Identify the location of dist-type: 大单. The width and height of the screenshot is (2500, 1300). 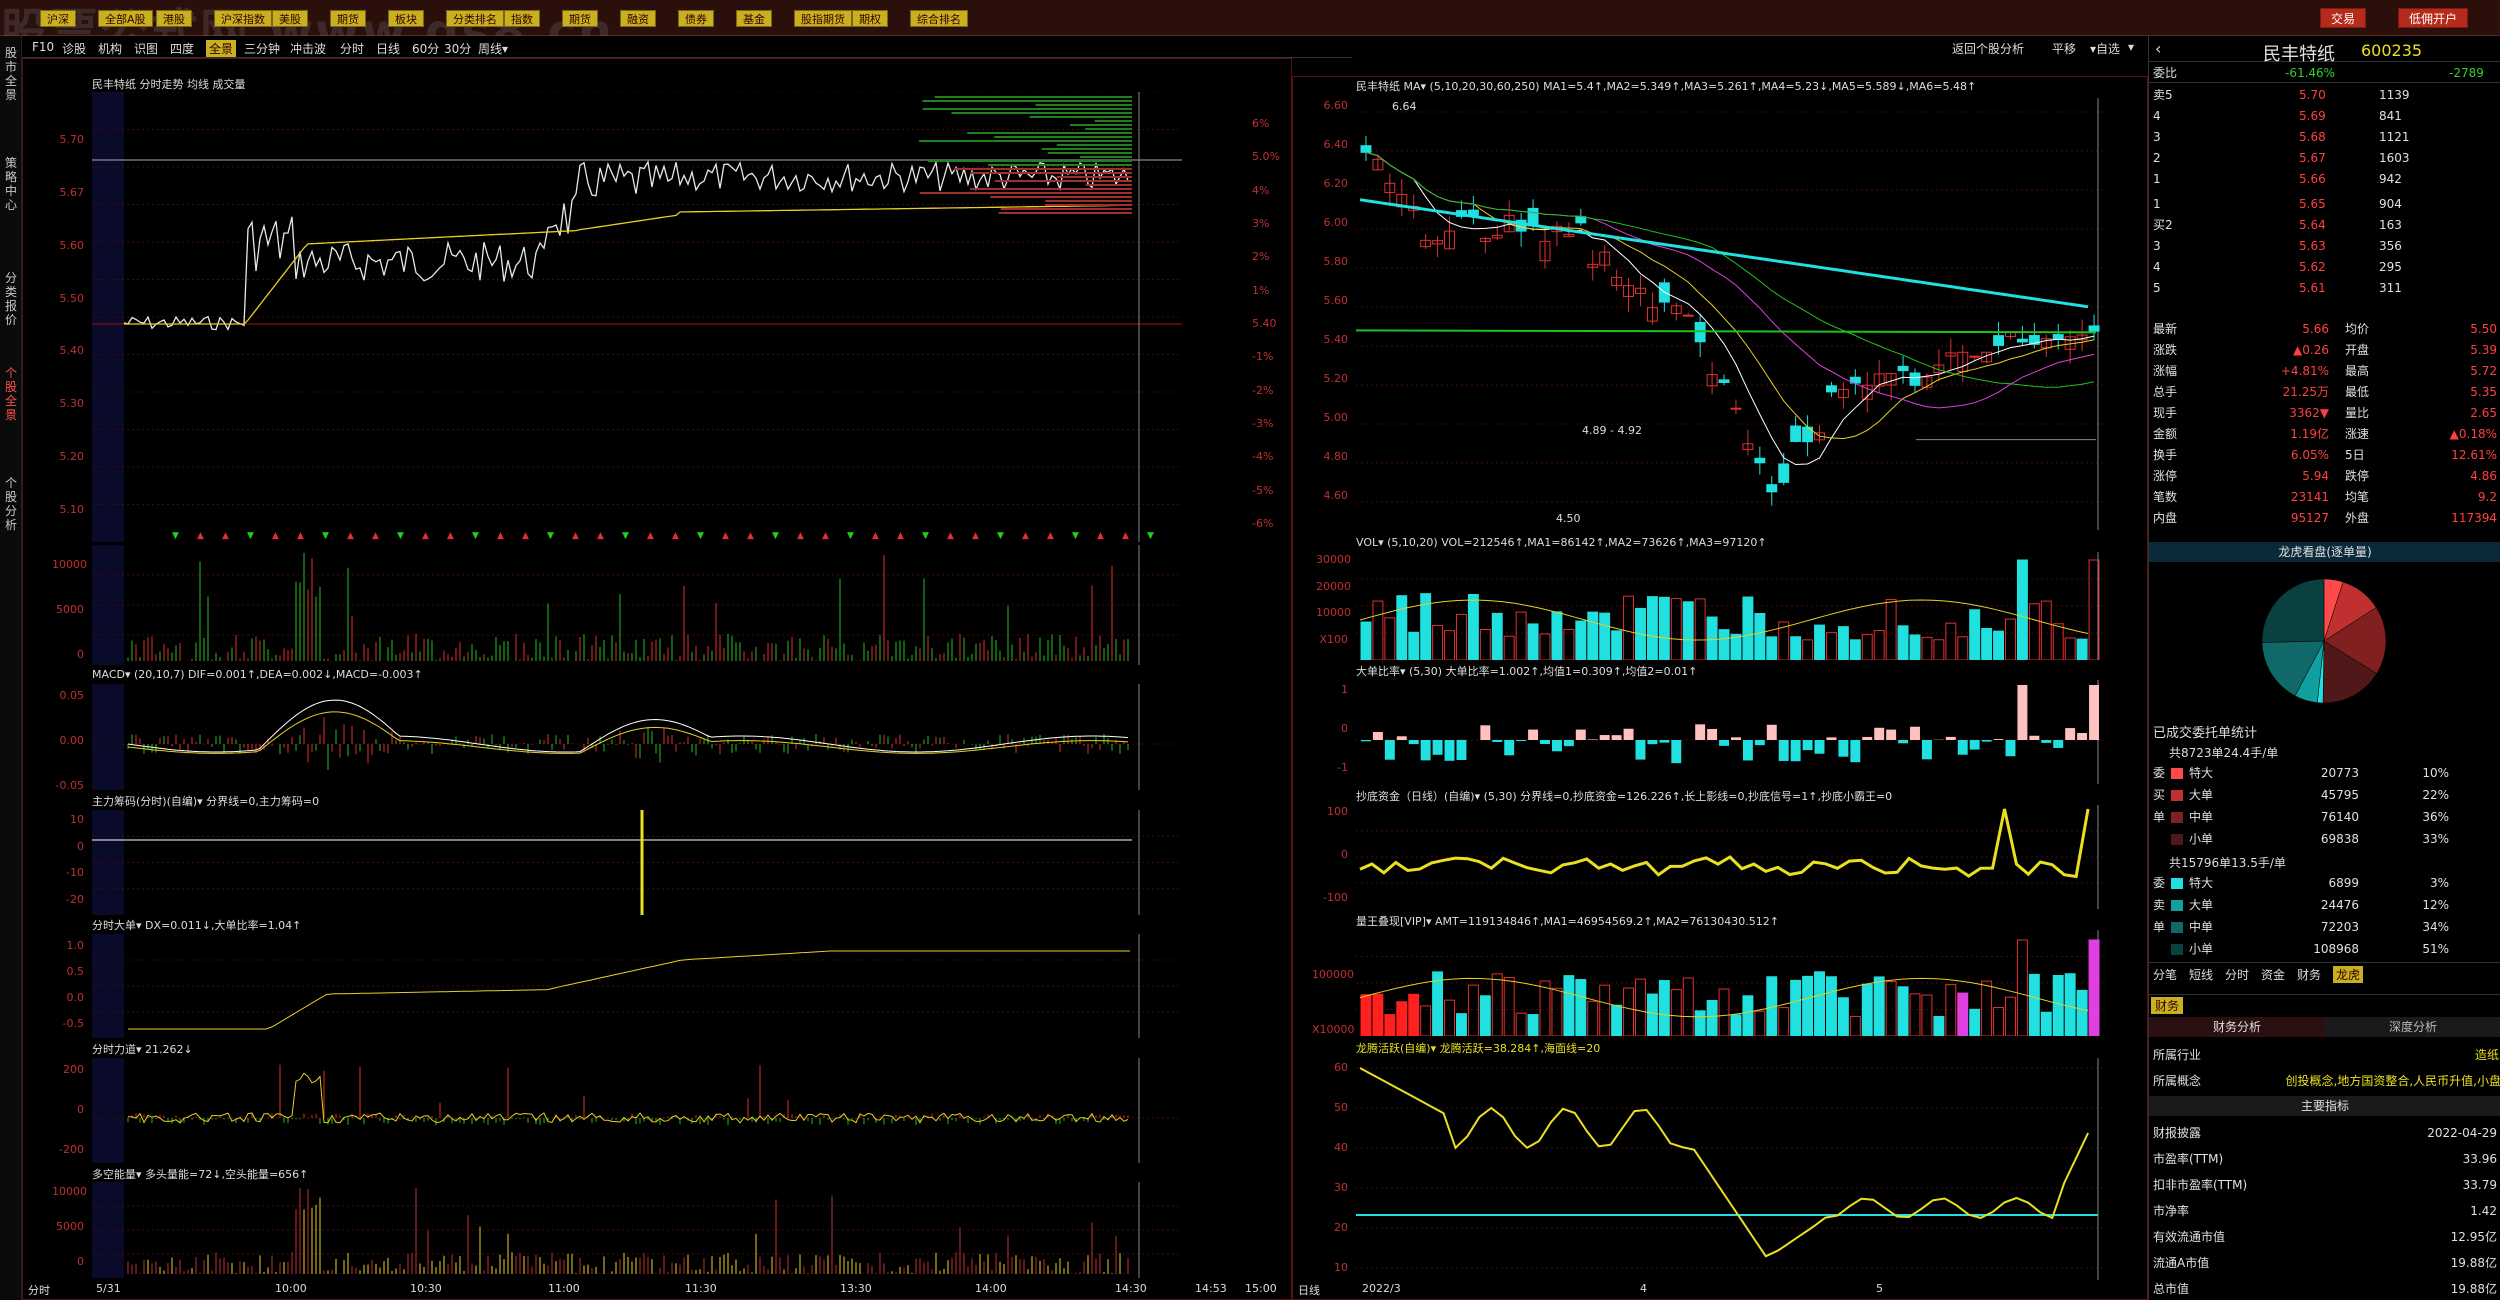
(2201, 795).